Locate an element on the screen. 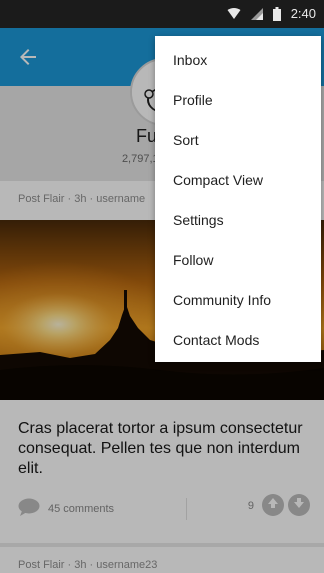  menu-item-follow: Follow is located at coordinates (238, 260).